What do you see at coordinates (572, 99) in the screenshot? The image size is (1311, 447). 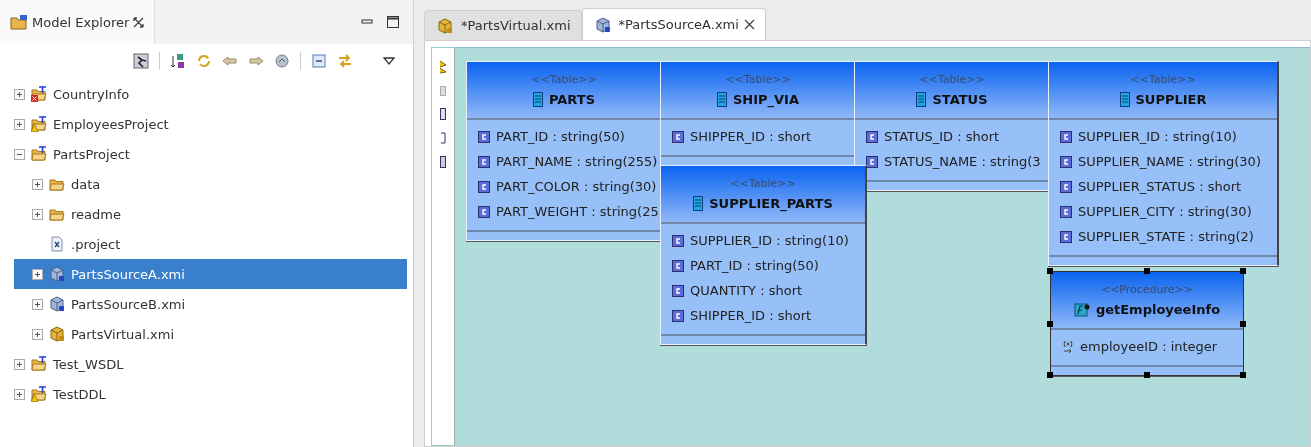 I see `node-name: PARTS` at bounding box center [572, 99].